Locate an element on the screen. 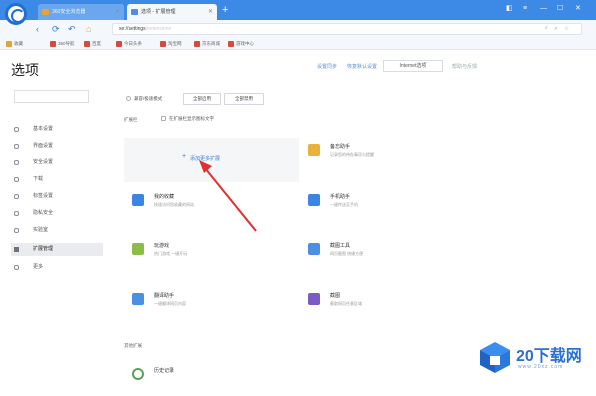  watermark-sub: www.20xz.com is located at coordinates (541, 367).